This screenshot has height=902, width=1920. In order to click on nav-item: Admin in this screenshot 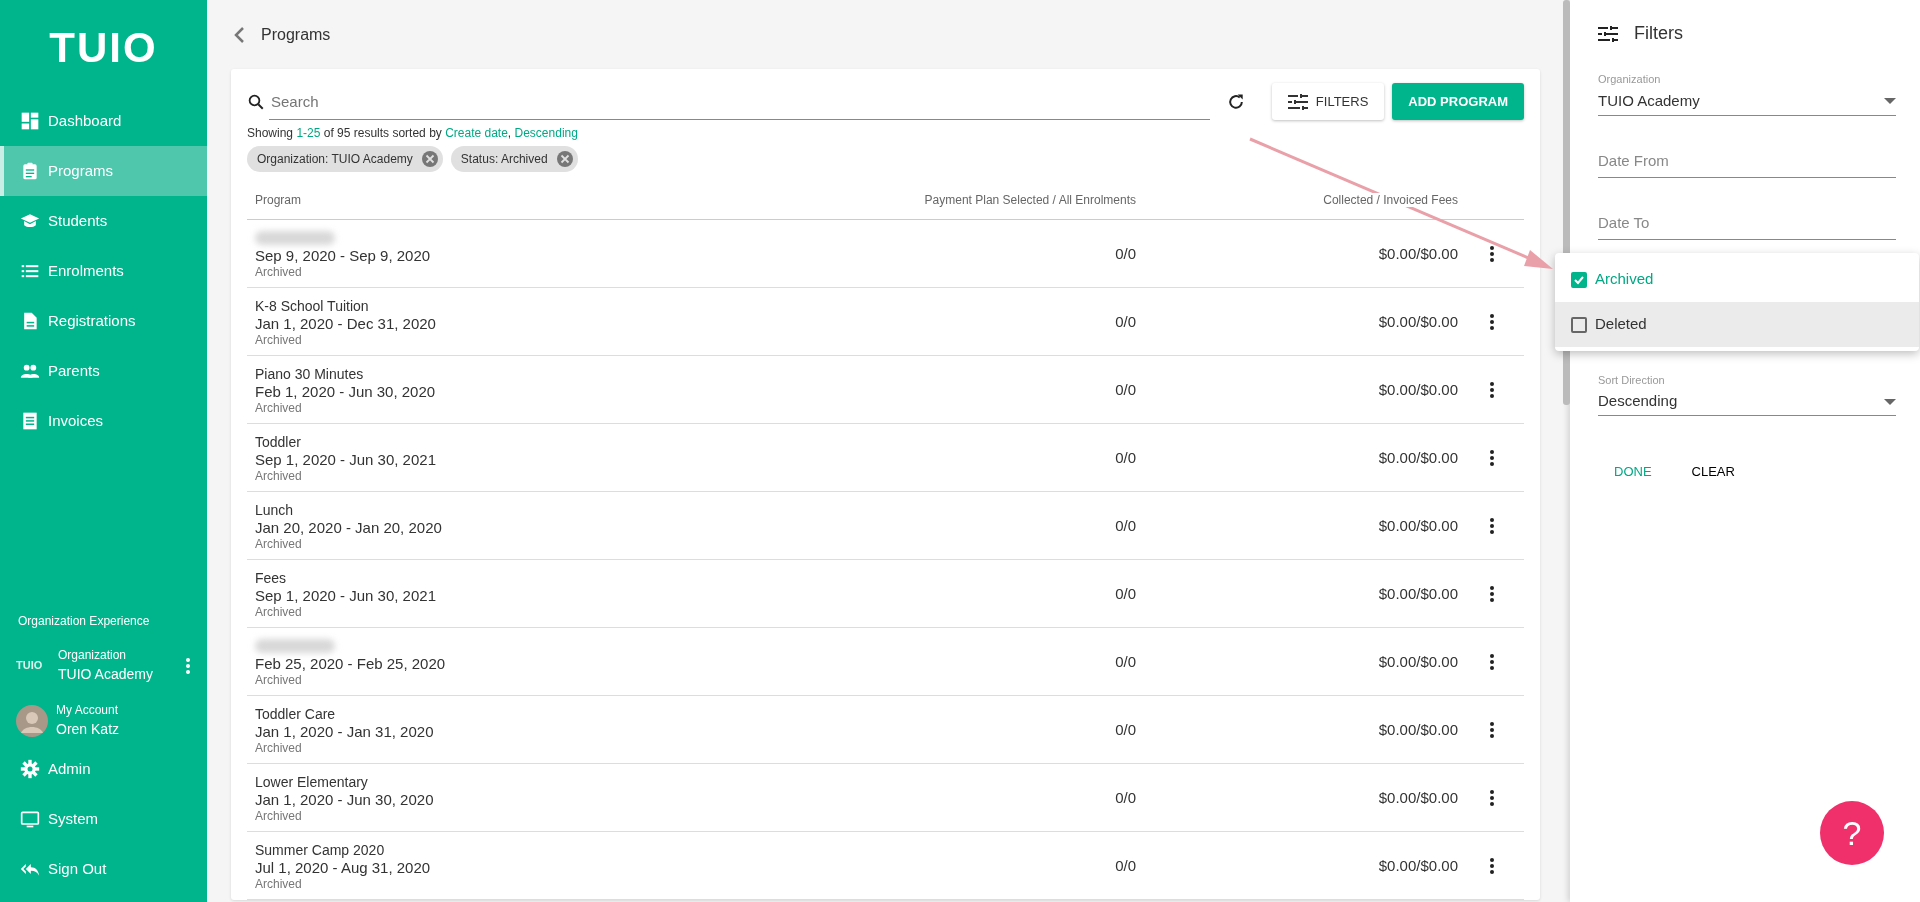, I will do `click(103, 769)`.